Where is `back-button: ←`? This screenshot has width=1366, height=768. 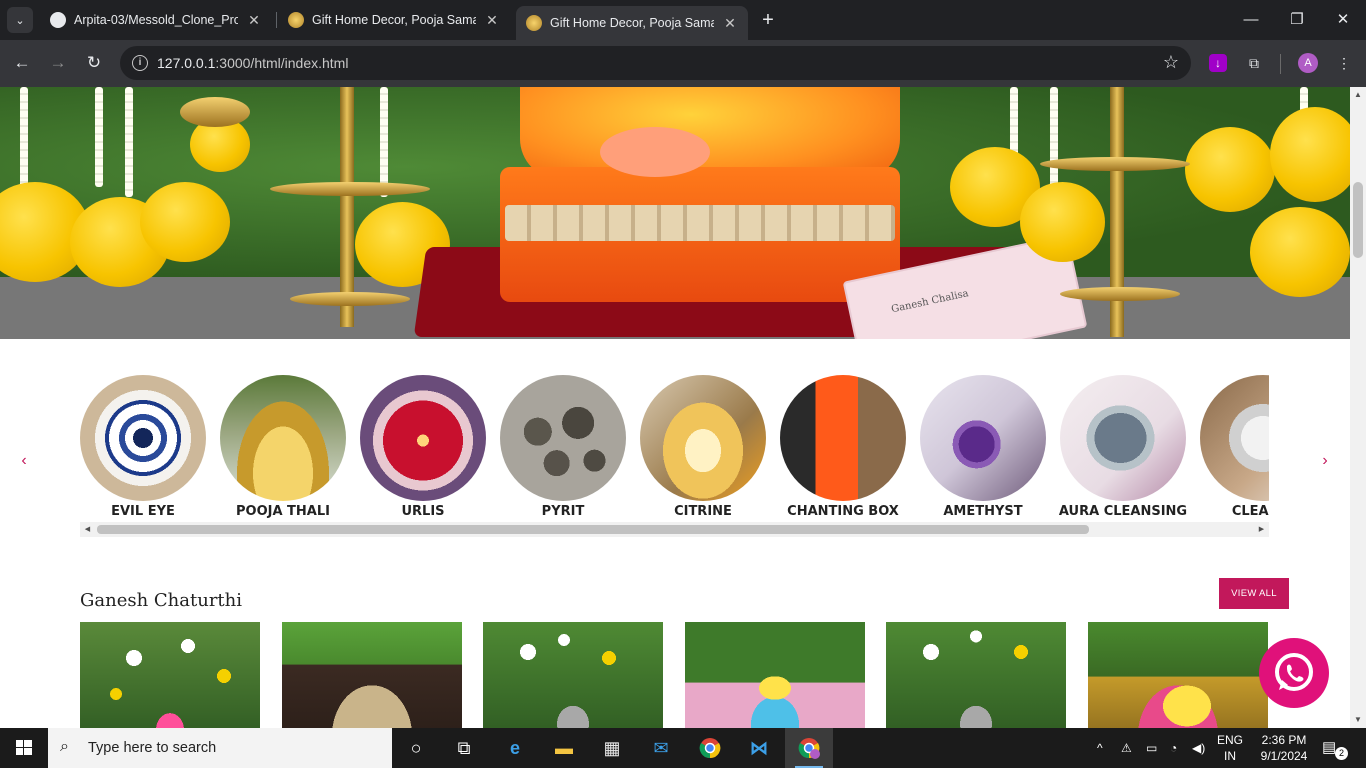
back-button: ← is located at coordinates (22, 63).